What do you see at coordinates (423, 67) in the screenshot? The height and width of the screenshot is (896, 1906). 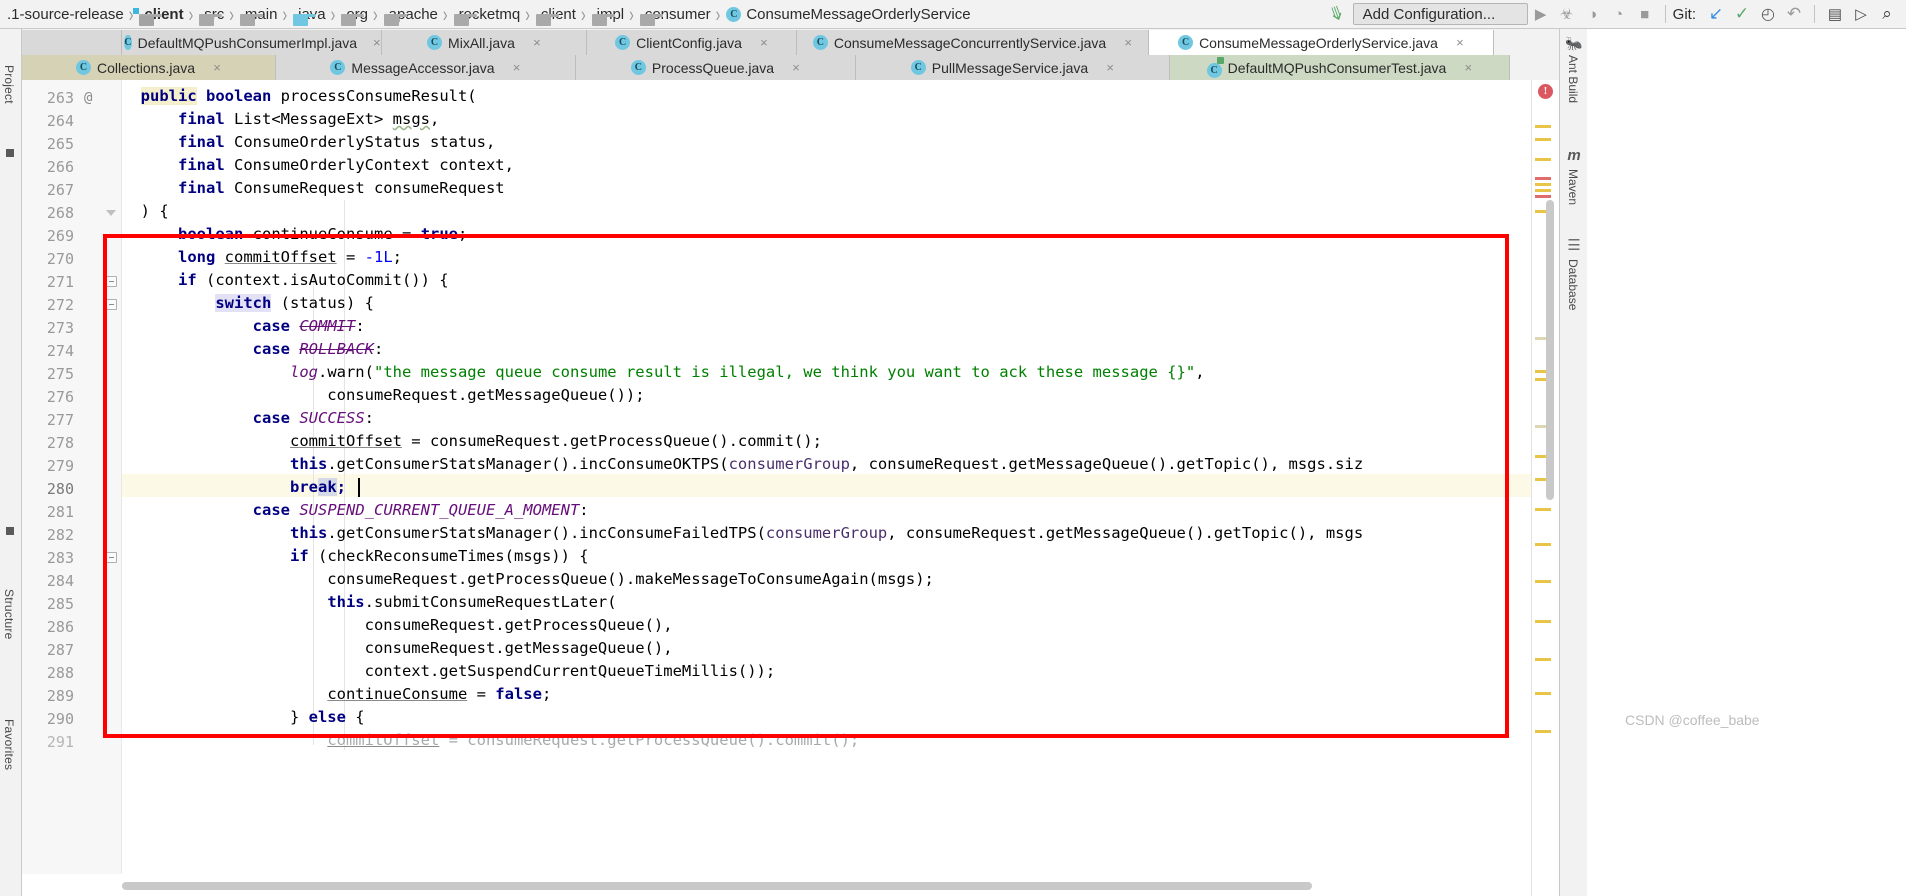 I see `tab-label: MessageAccessor.java` at bounding box center [423, 67].